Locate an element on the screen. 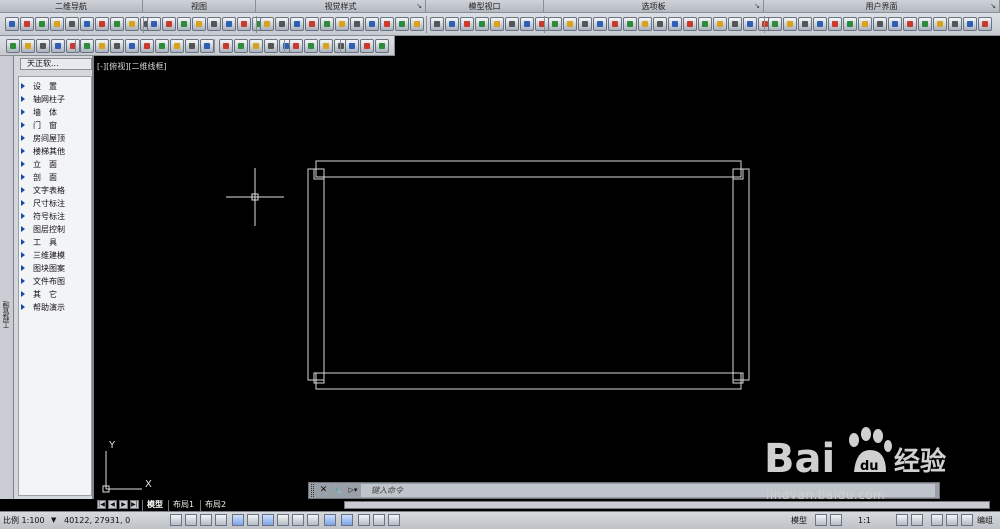  next-tab-icon: ▶ is located at coordinates (123, 504).